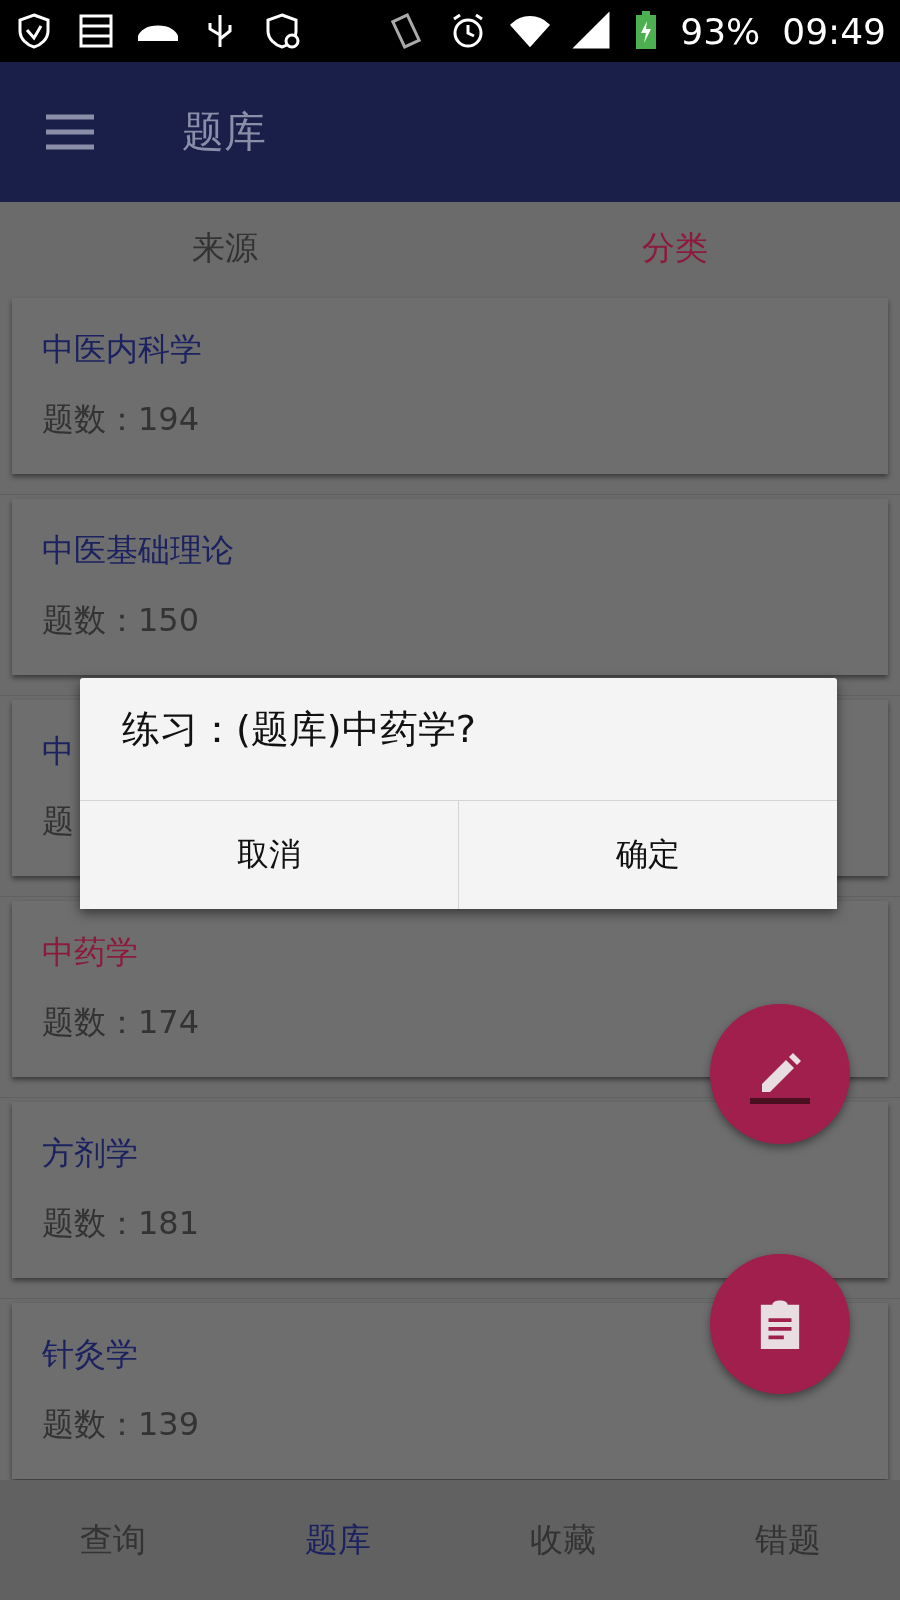 Image resolution: width=900 pixels, height=1600 pixels. What do you see at coordinates (337, 1540) in the screenshot?
I see `nav-tab: 题库` at bounding box center [337, 1540].